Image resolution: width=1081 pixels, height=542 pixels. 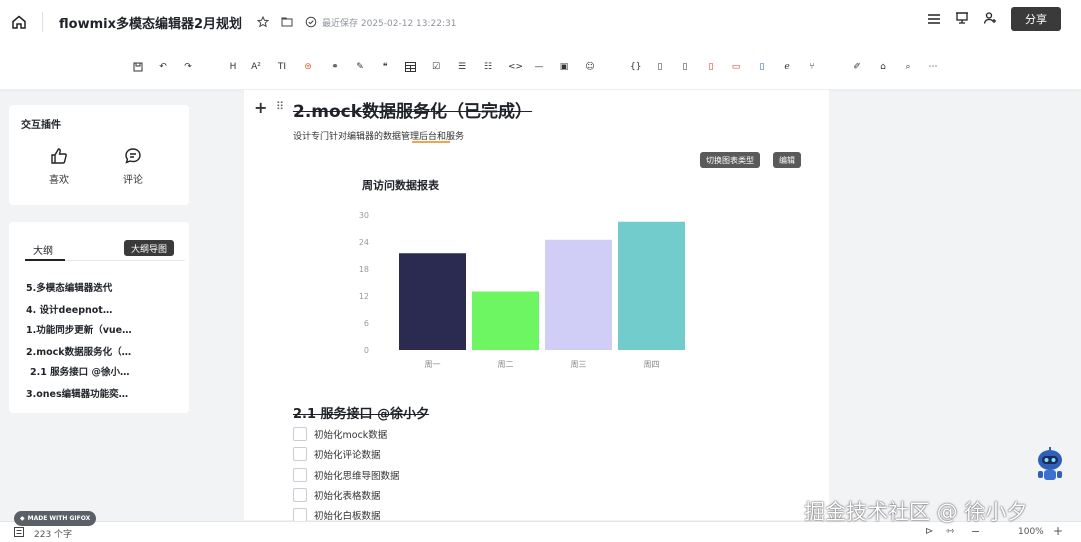 What do you see at coordinates (22, 518) in the screenshot?
I see `gifox-logo-icon: ◆` at bounding box center [22, 518].